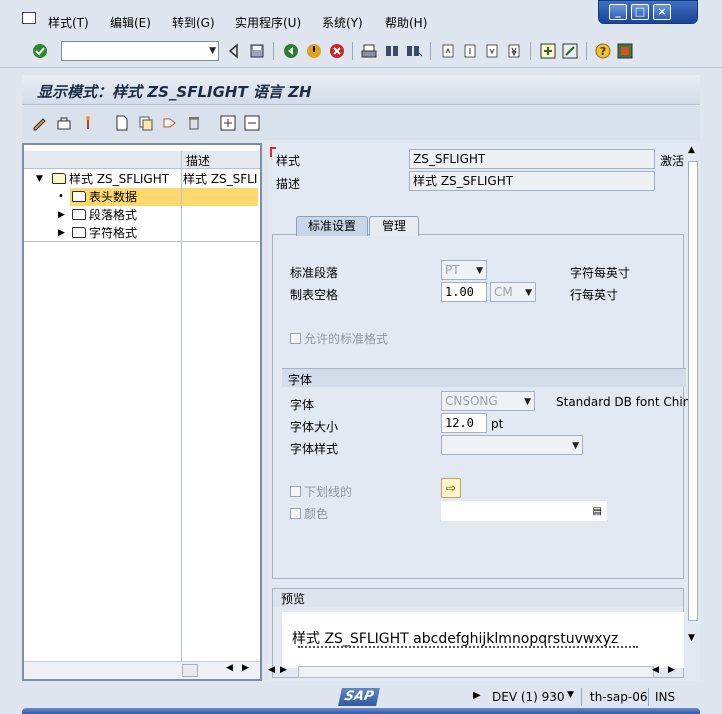  I want to click on value-help-icon: ▤, so click(597, 512).